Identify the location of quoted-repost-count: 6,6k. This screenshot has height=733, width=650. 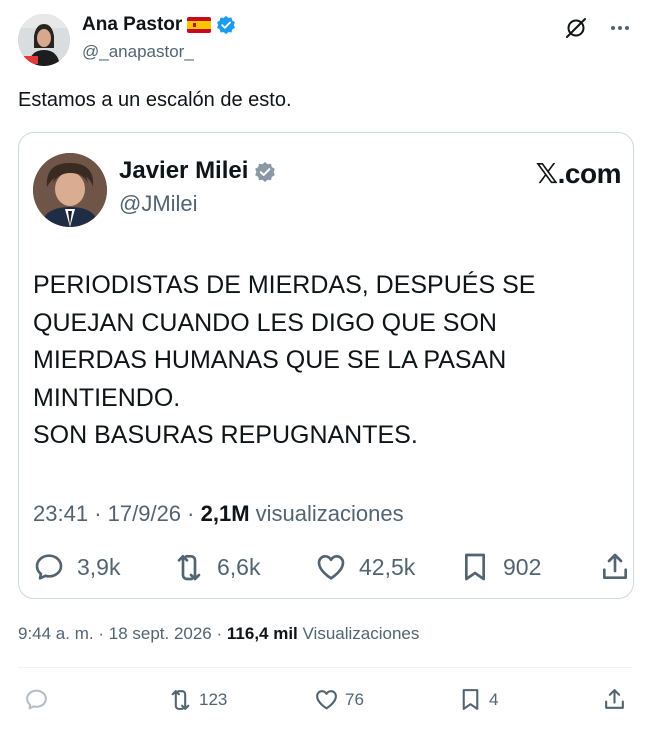
(239, 566).